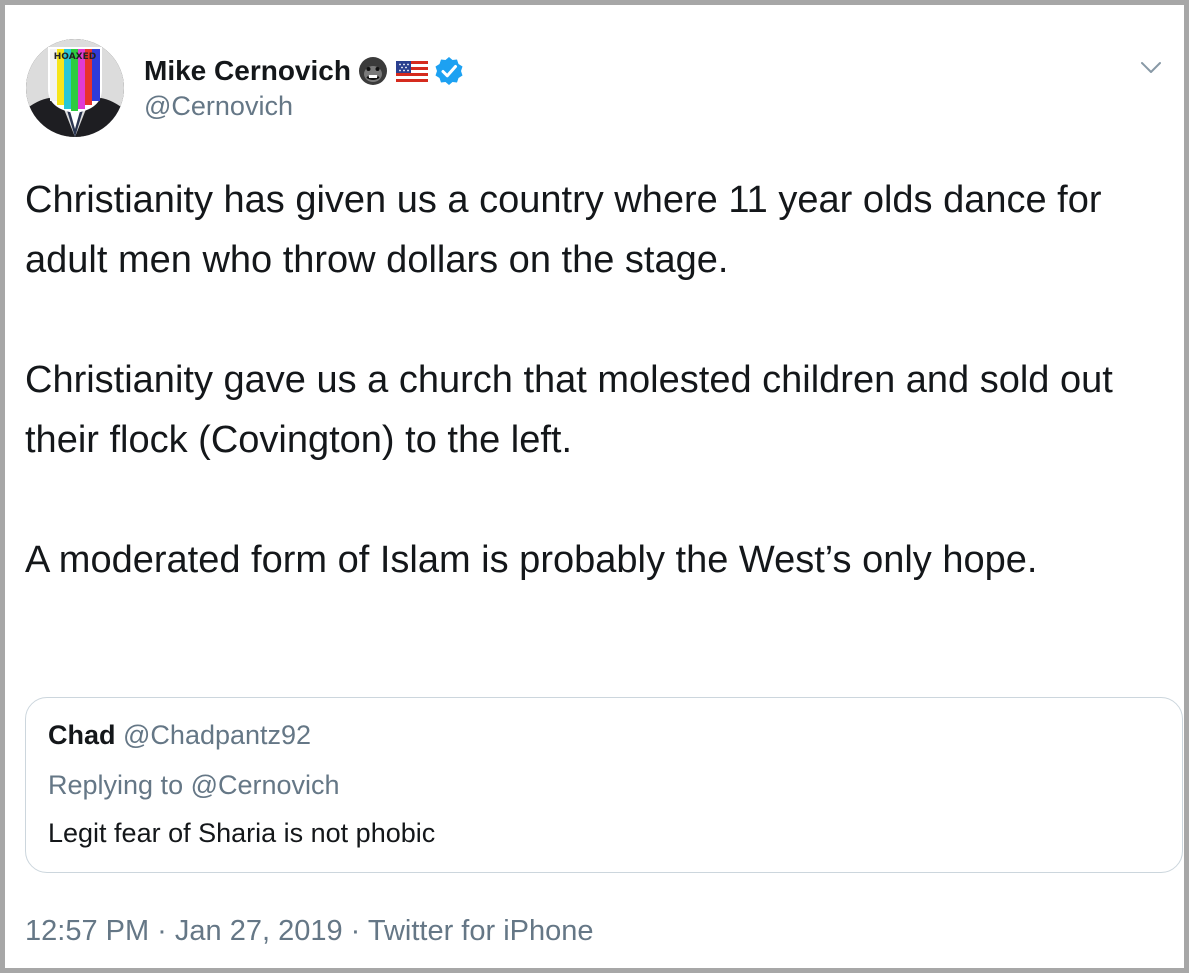 Image resolution: width=1189 pixels, height=973 pixels. I want to click on author-display-name: Mike Cernovich, so click(247, 71).